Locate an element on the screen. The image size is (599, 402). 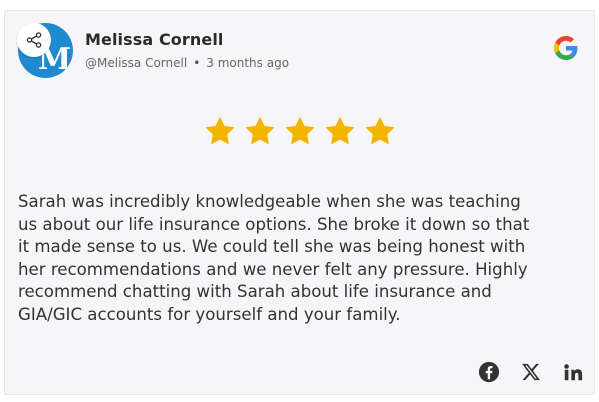
linkedin-share-button is located at coordinates (573, 372).